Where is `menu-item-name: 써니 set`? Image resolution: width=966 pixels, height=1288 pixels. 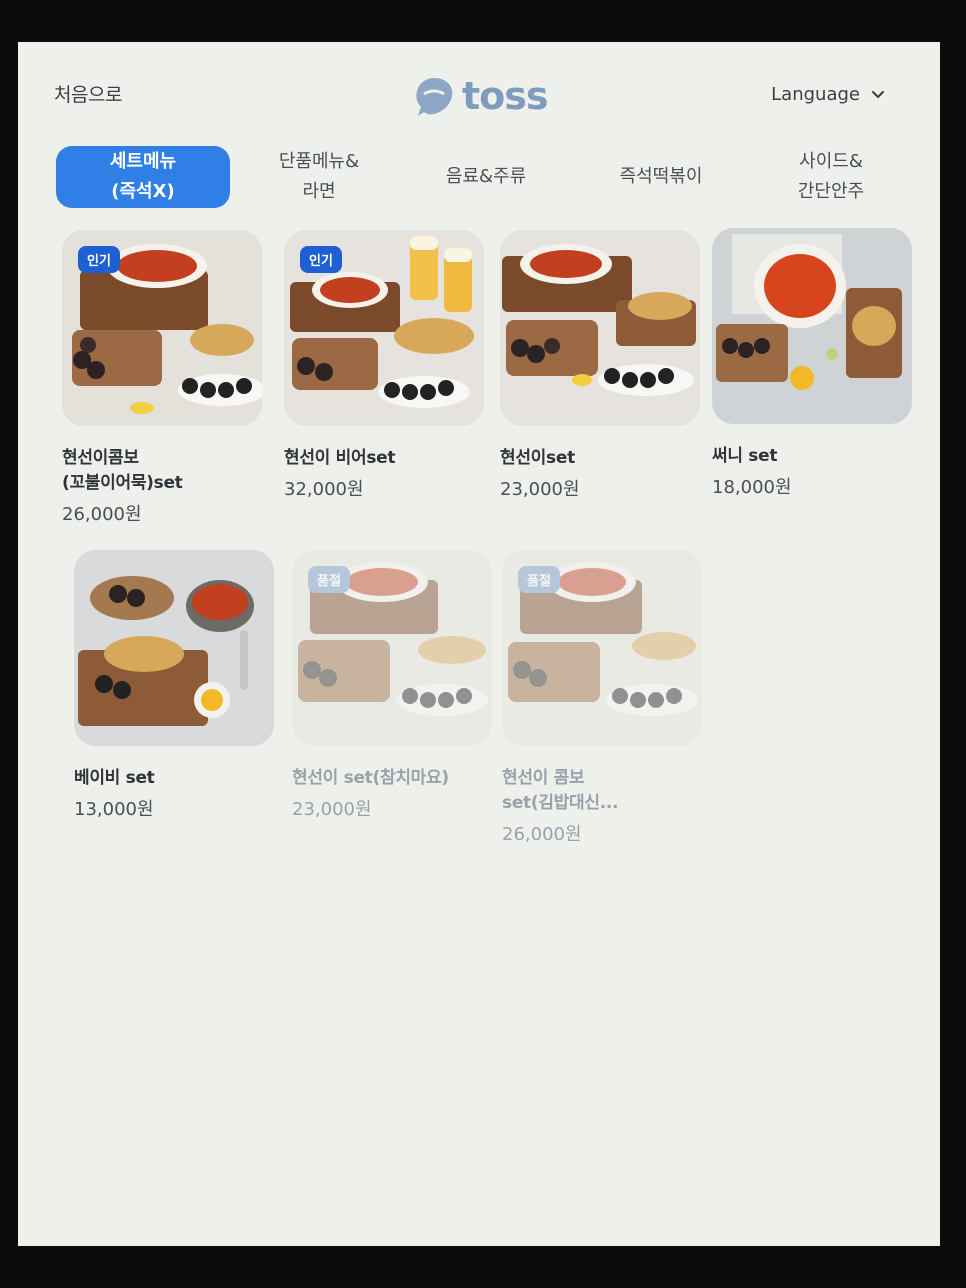
menu-item-name: 써니 set is located at coordinates (745, 456).